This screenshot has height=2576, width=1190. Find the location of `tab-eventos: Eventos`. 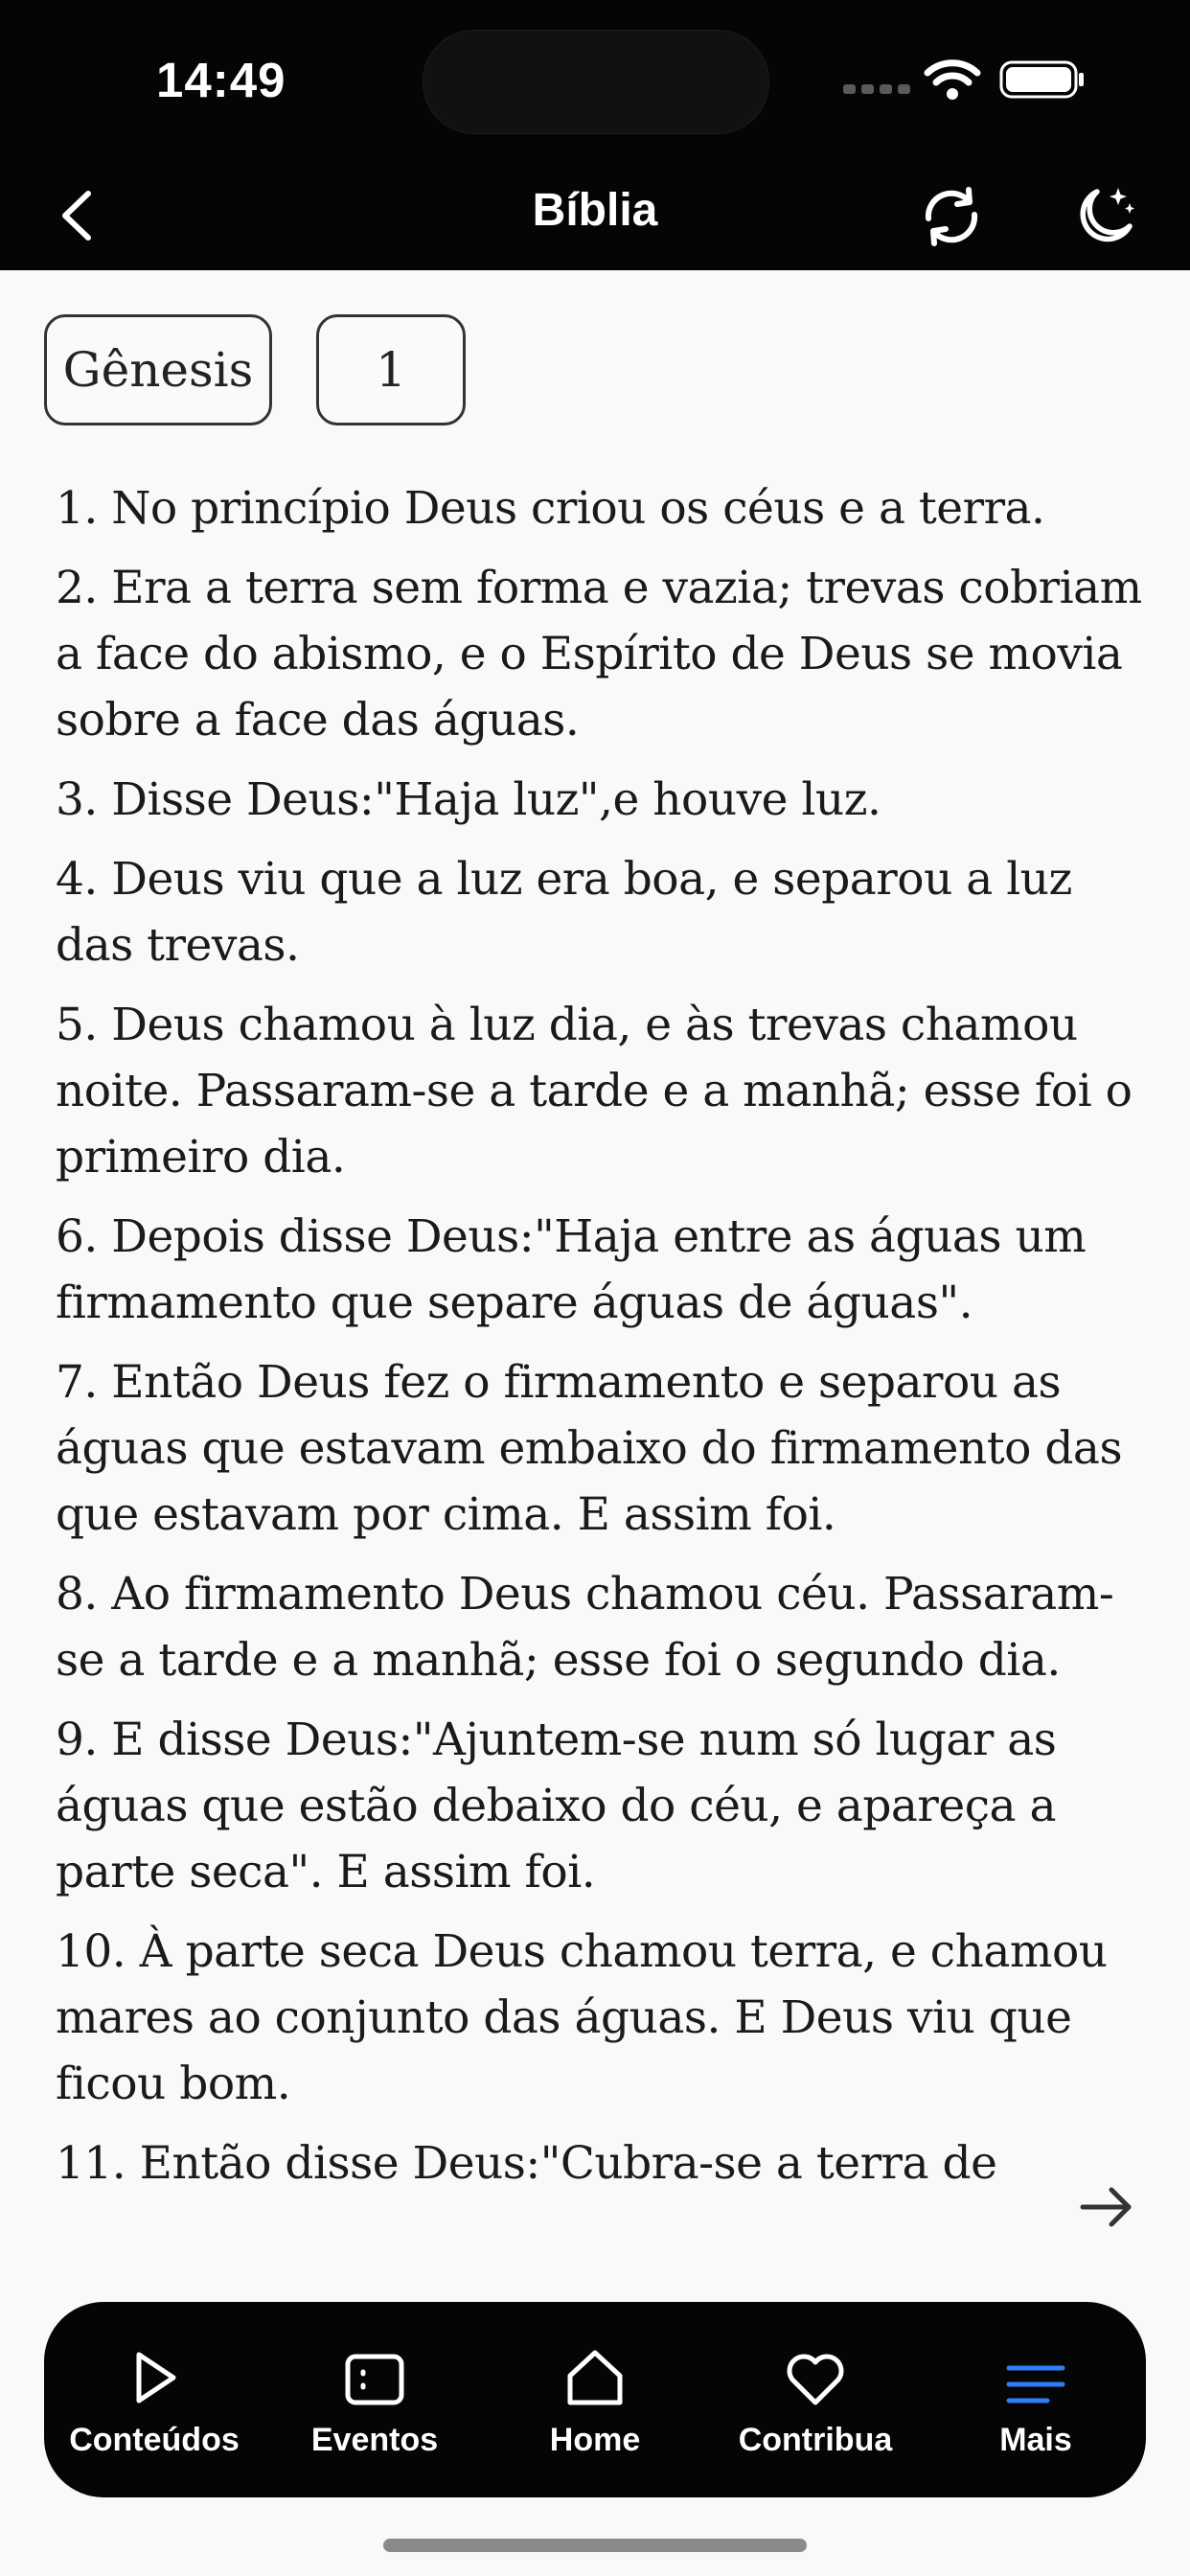

tab-eventos: Eventos is located at coordinates (374, 2400).